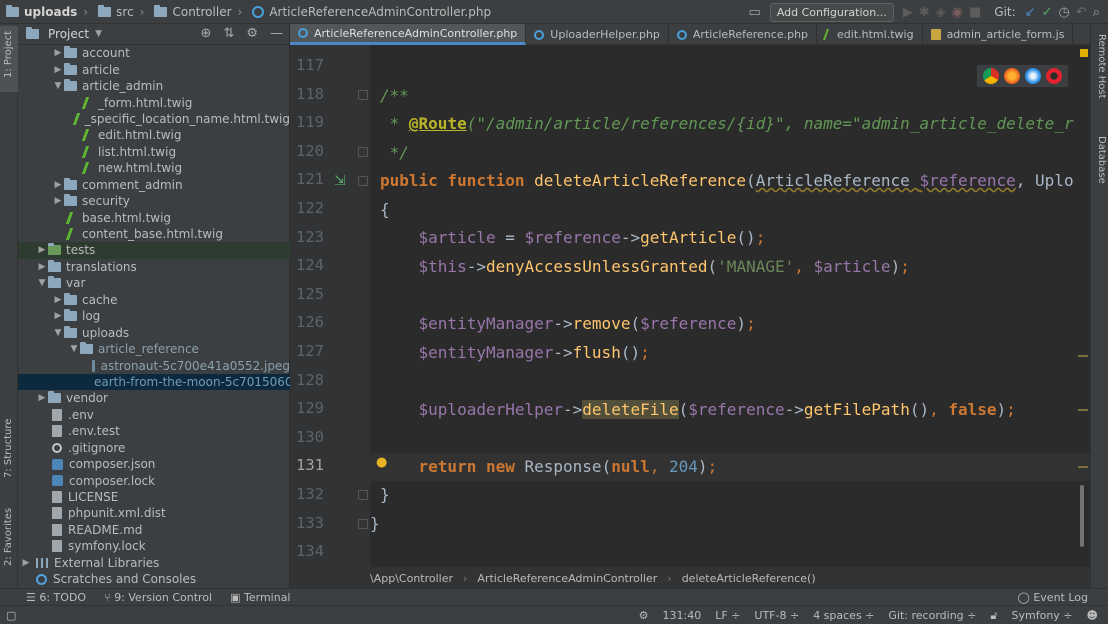 This screenshot has height=624, width=1108. What do you see at coordinates (1012, 76) in the screenshot?
I see `firefox-icon` at bounding box center [1012, 76].